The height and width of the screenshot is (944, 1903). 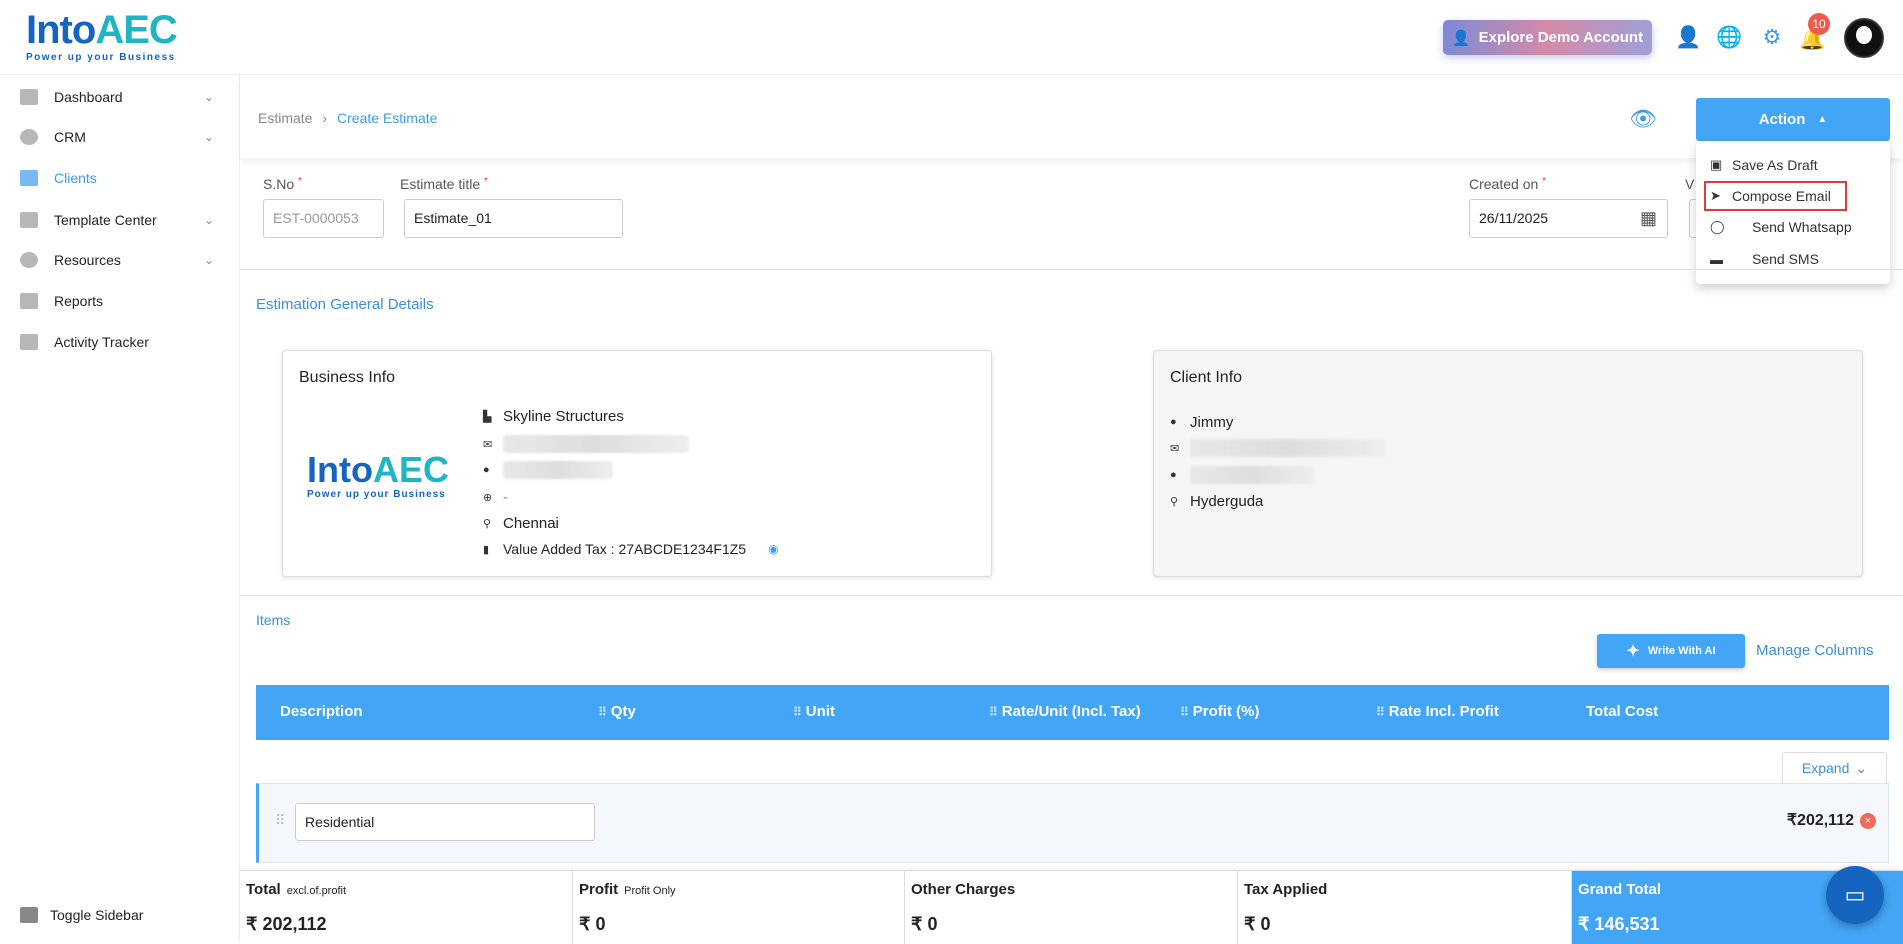 I want to click on column-description: Description, so click(x=321, y=711).